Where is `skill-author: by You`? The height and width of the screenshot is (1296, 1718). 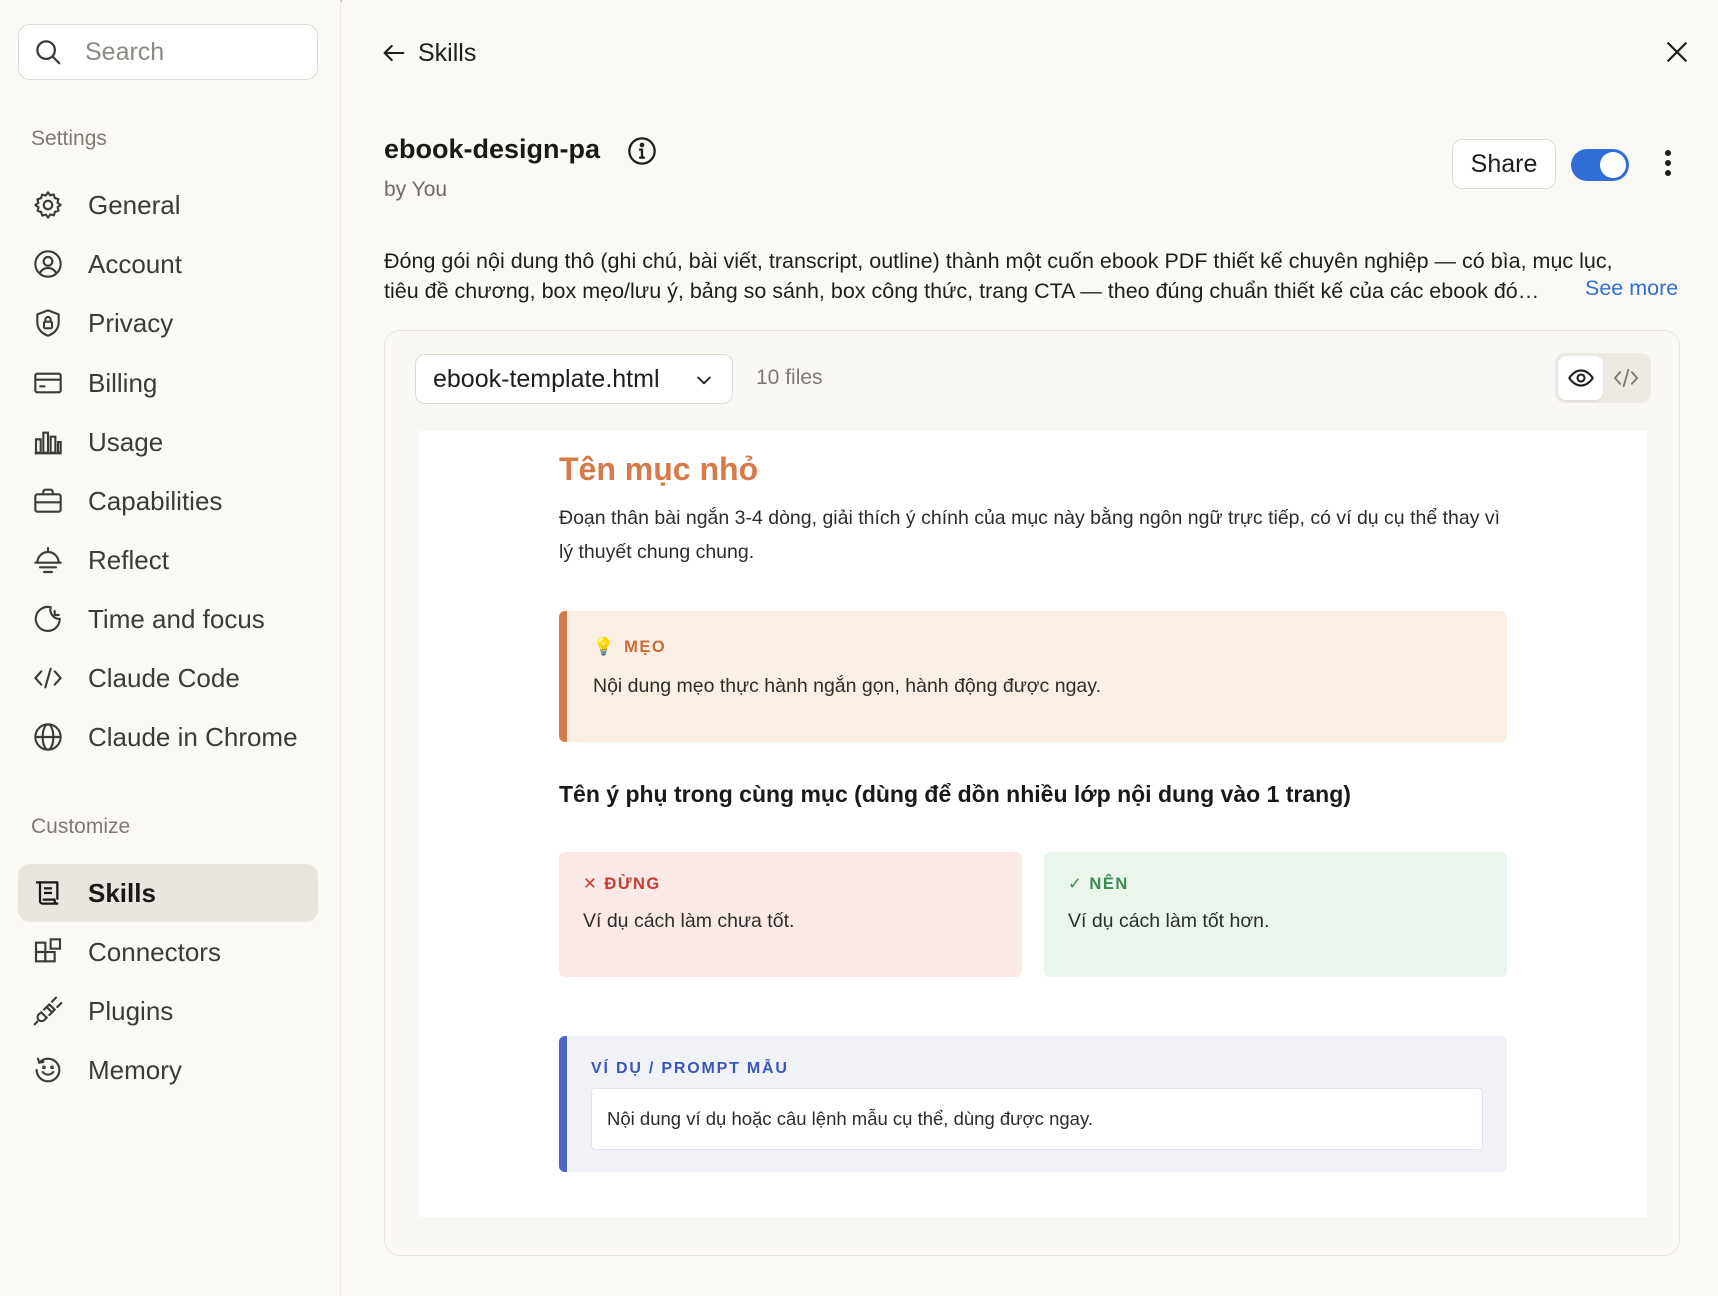
skill-author: by You is located at coordinates (416, 189).